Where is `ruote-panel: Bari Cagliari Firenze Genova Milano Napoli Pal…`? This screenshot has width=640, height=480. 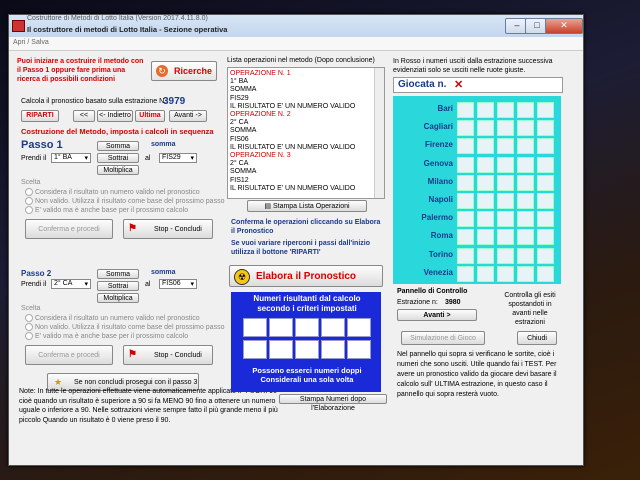 ruote-panel: Bari Cagliari Firenze Genova Milano Napoli Pal… is located at coordinates (477, 190).